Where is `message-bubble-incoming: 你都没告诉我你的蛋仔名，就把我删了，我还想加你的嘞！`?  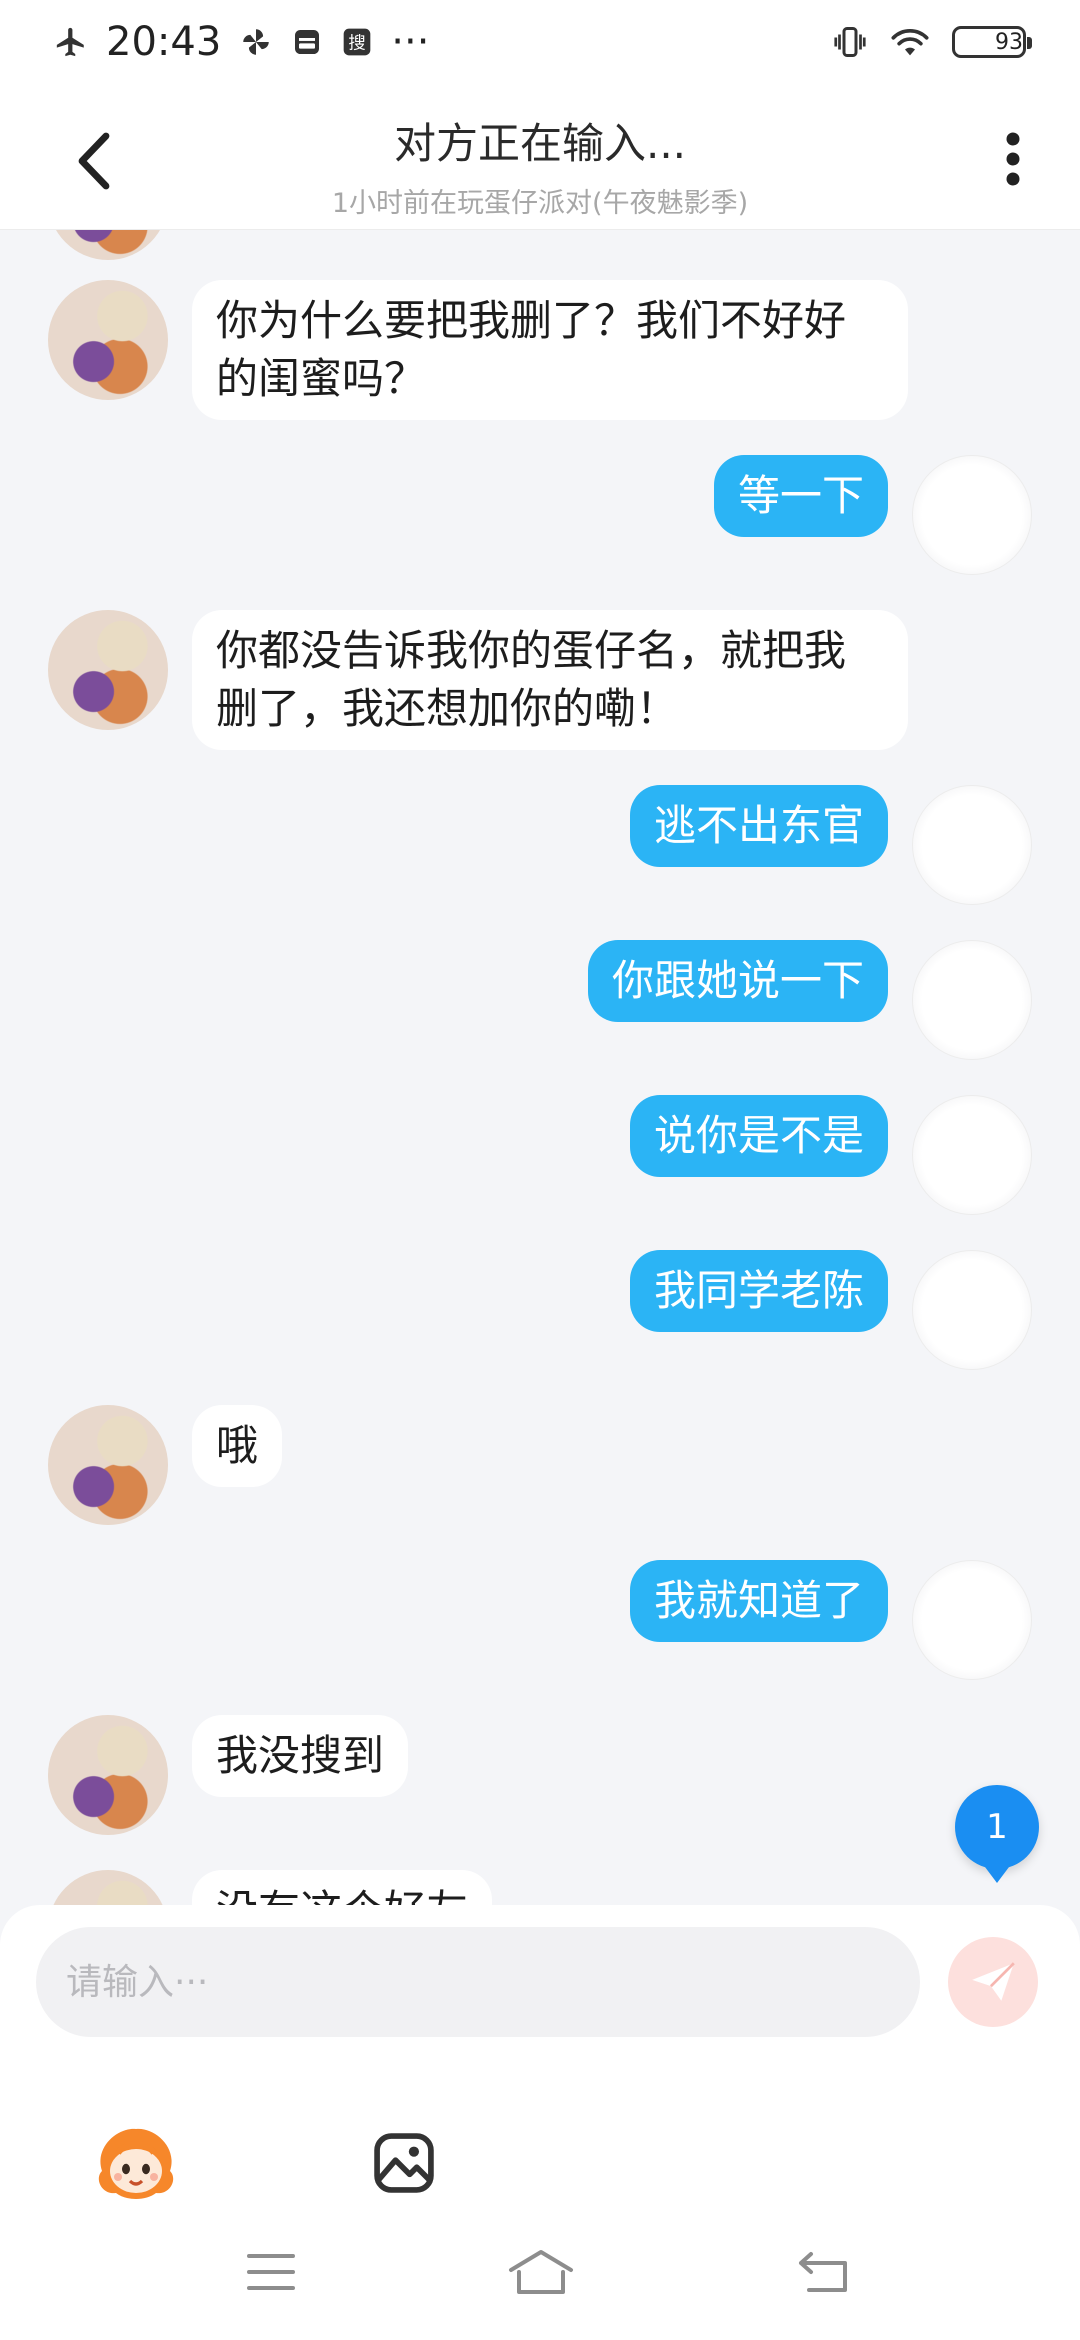
message-bubble-incoming: 你都没告诉我你的蛋仔名，就把我删了，我还想加你的嘞！ is located at coordinates (550, 680).